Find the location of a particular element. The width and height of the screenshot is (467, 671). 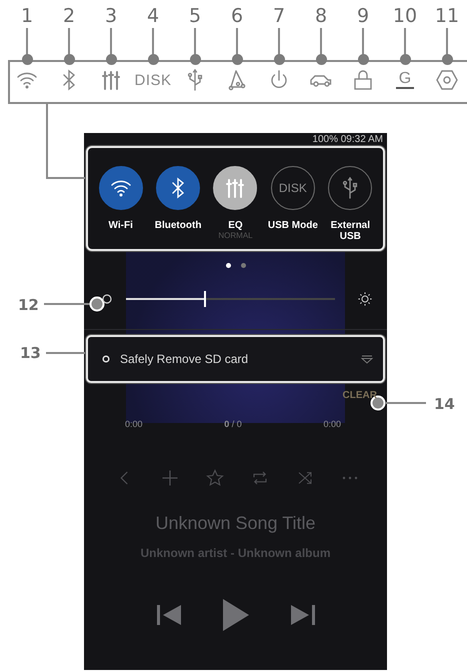

previous-button is located at coordinates (169, 615).